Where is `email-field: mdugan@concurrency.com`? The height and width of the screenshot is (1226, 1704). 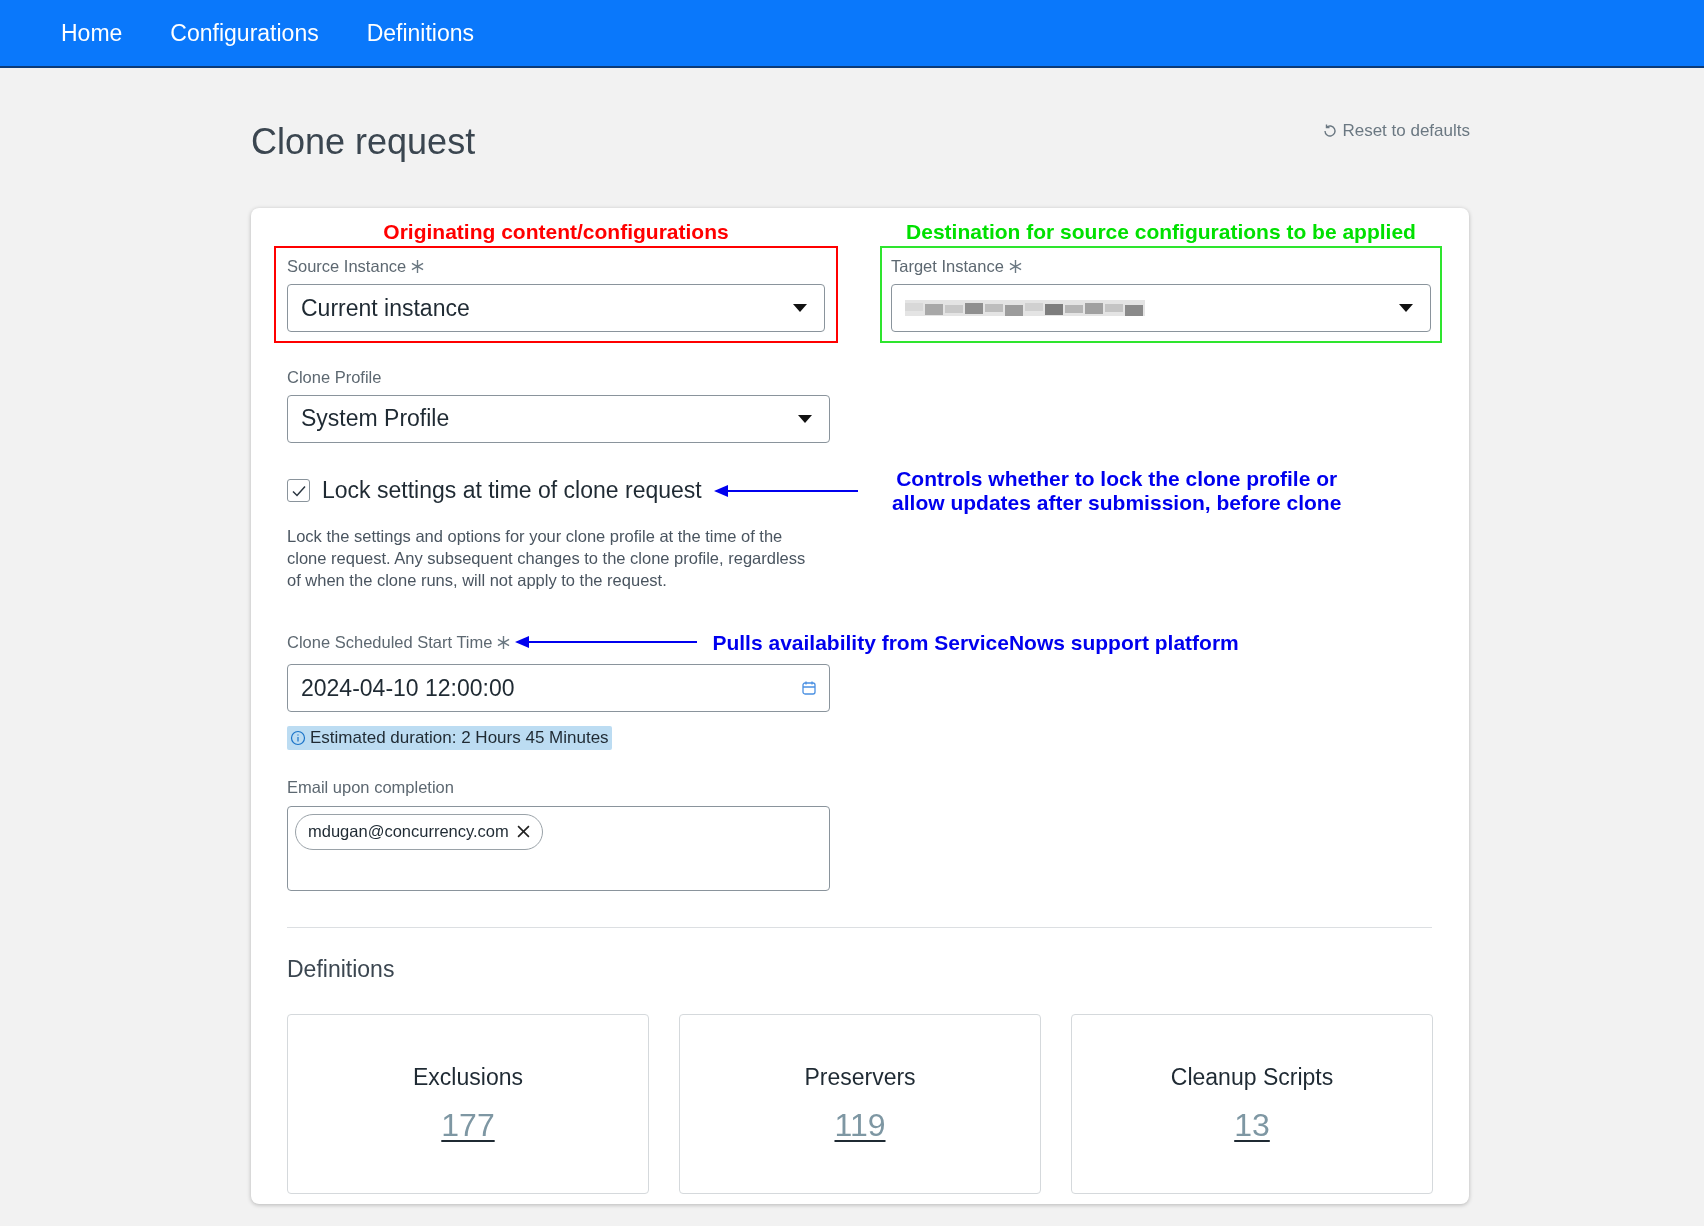 email-field: mdugan@concurrency.com is located at coordinates (558, 848).